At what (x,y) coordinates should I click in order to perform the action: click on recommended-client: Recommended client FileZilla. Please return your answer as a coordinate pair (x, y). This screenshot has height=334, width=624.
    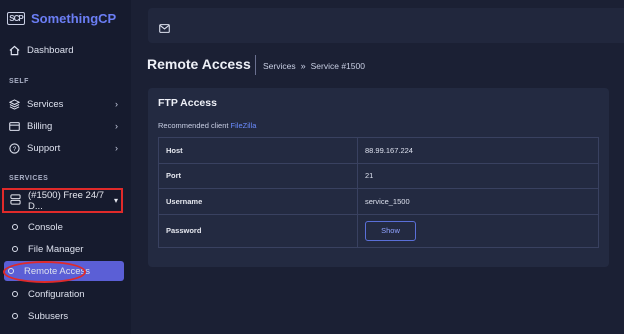
    Looking at the image, I should click on (207, 125).